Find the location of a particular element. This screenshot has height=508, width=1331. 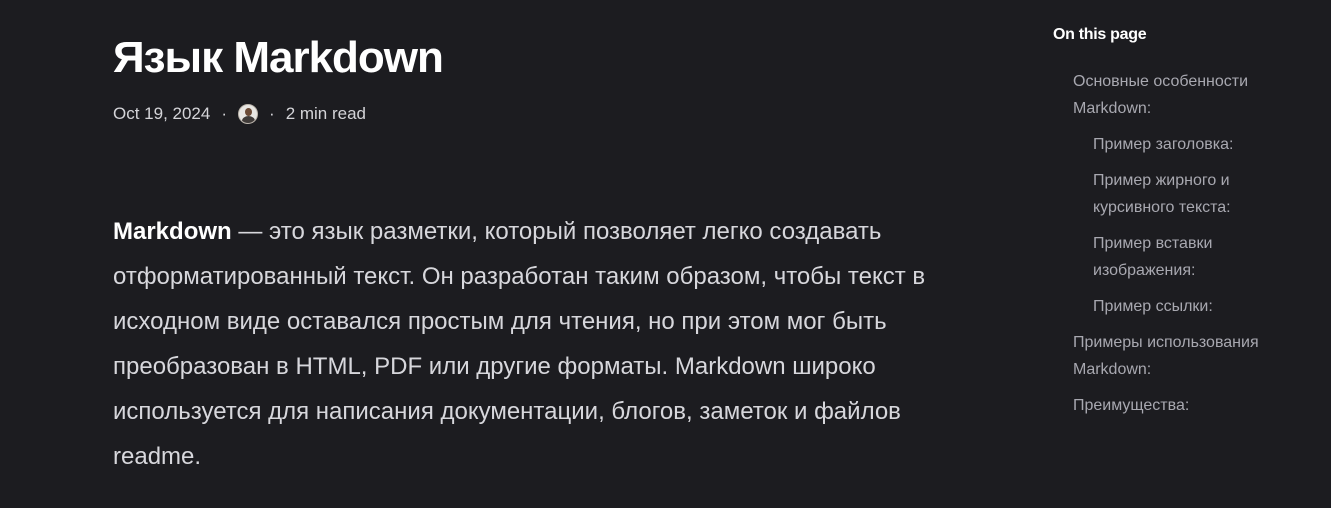

read-time: 2 min read is located at coordinates (326, 113).